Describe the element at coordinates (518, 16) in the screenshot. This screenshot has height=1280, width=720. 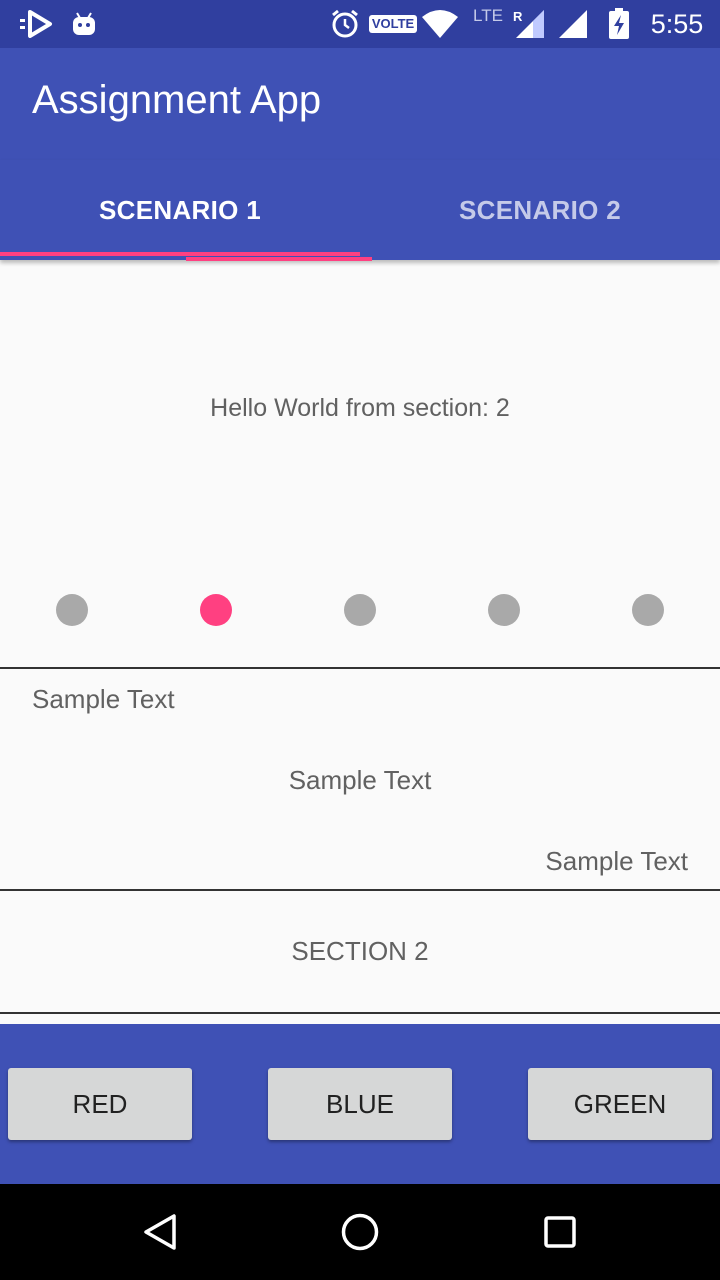
I see `svg-text: R` at that location.